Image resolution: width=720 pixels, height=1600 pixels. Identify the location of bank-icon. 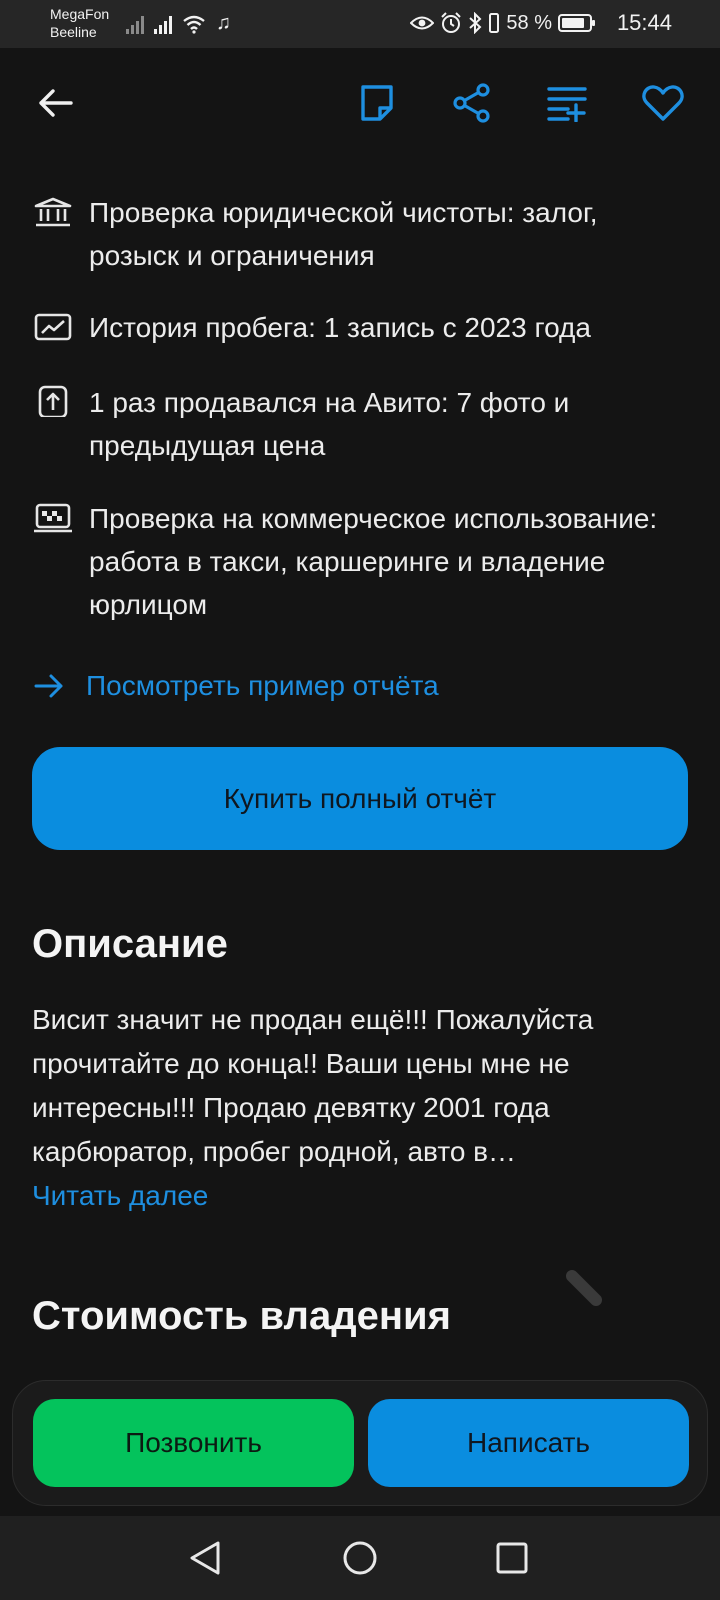
(53, 212).